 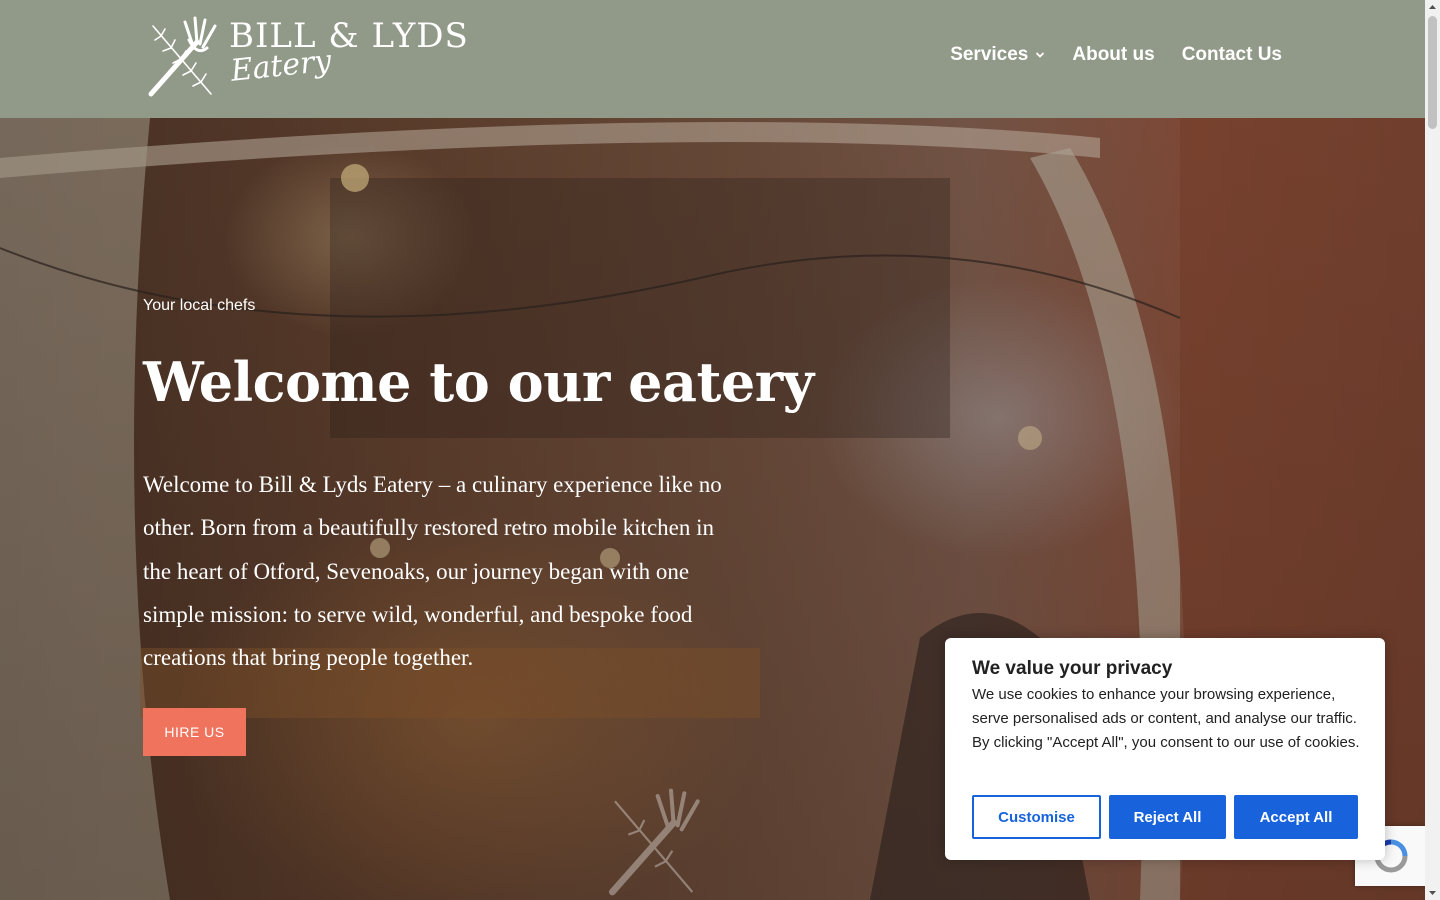 What do you see at coordinates (654, 842) in the screenshot?
I see `fork-rosemary-watermark-icon` at bounding box center [654, 842].